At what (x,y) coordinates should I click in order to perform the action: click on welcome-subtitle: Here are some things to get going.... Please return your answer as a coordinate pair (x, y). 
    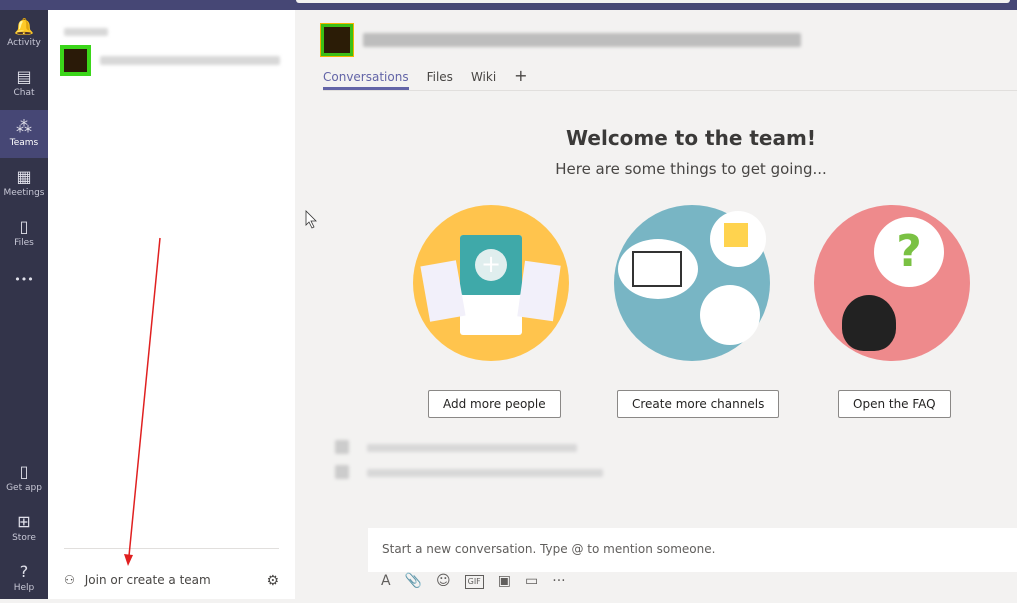
    Looking at the image, I should click on (691, 169).